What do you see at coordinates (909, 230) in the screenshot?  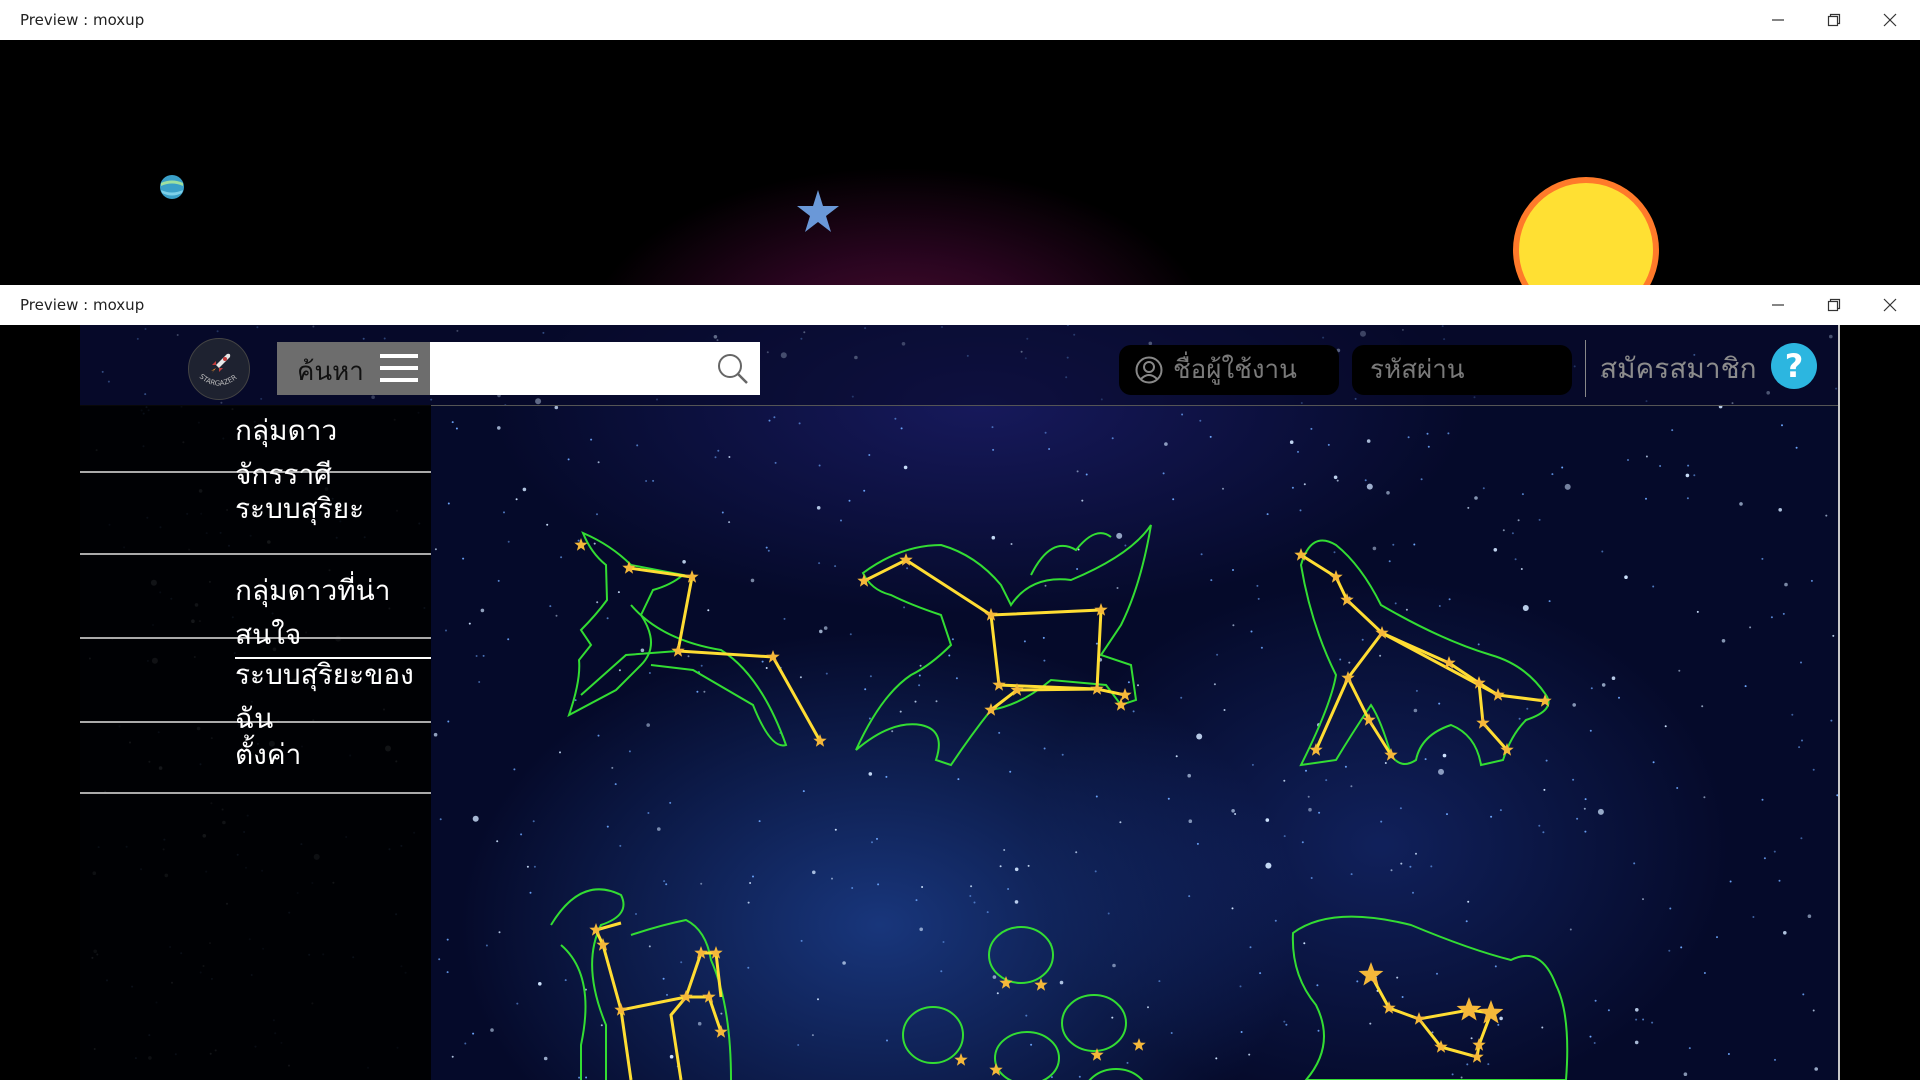 I see `space-scene` at bounding box center [909, 230].